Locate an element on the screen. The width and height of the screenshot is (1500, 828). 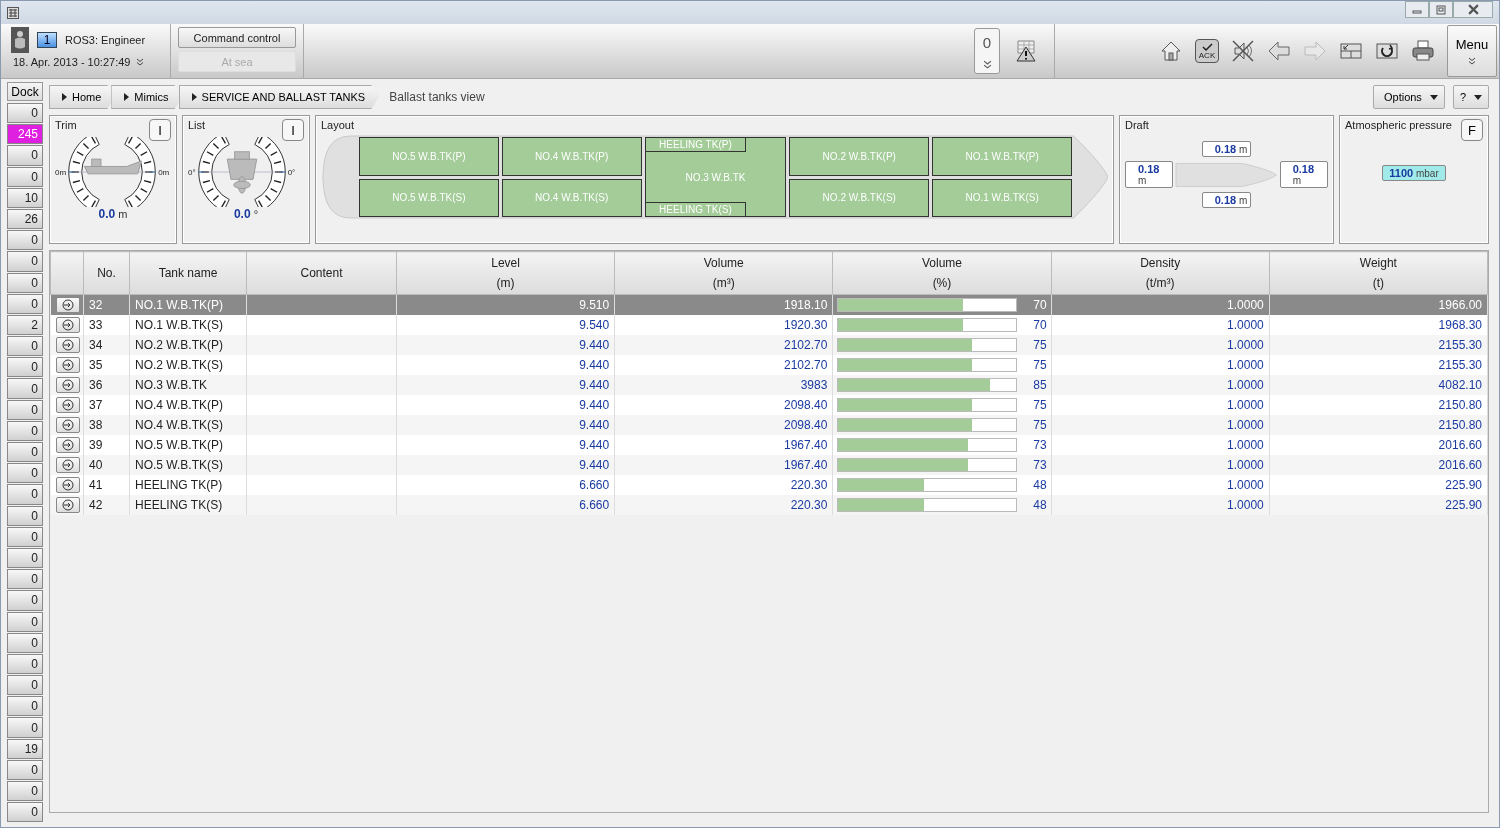
layout-title: Layout is located at coordinates (338, 125).